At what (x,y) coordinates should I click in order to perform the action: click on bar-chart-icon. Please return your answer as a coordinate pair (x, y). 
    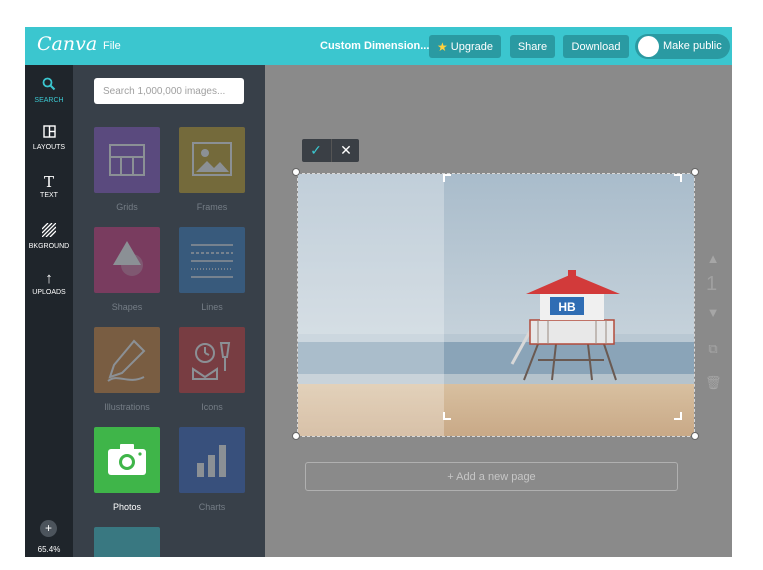
    Looking at the image, I should click on (211, 461).